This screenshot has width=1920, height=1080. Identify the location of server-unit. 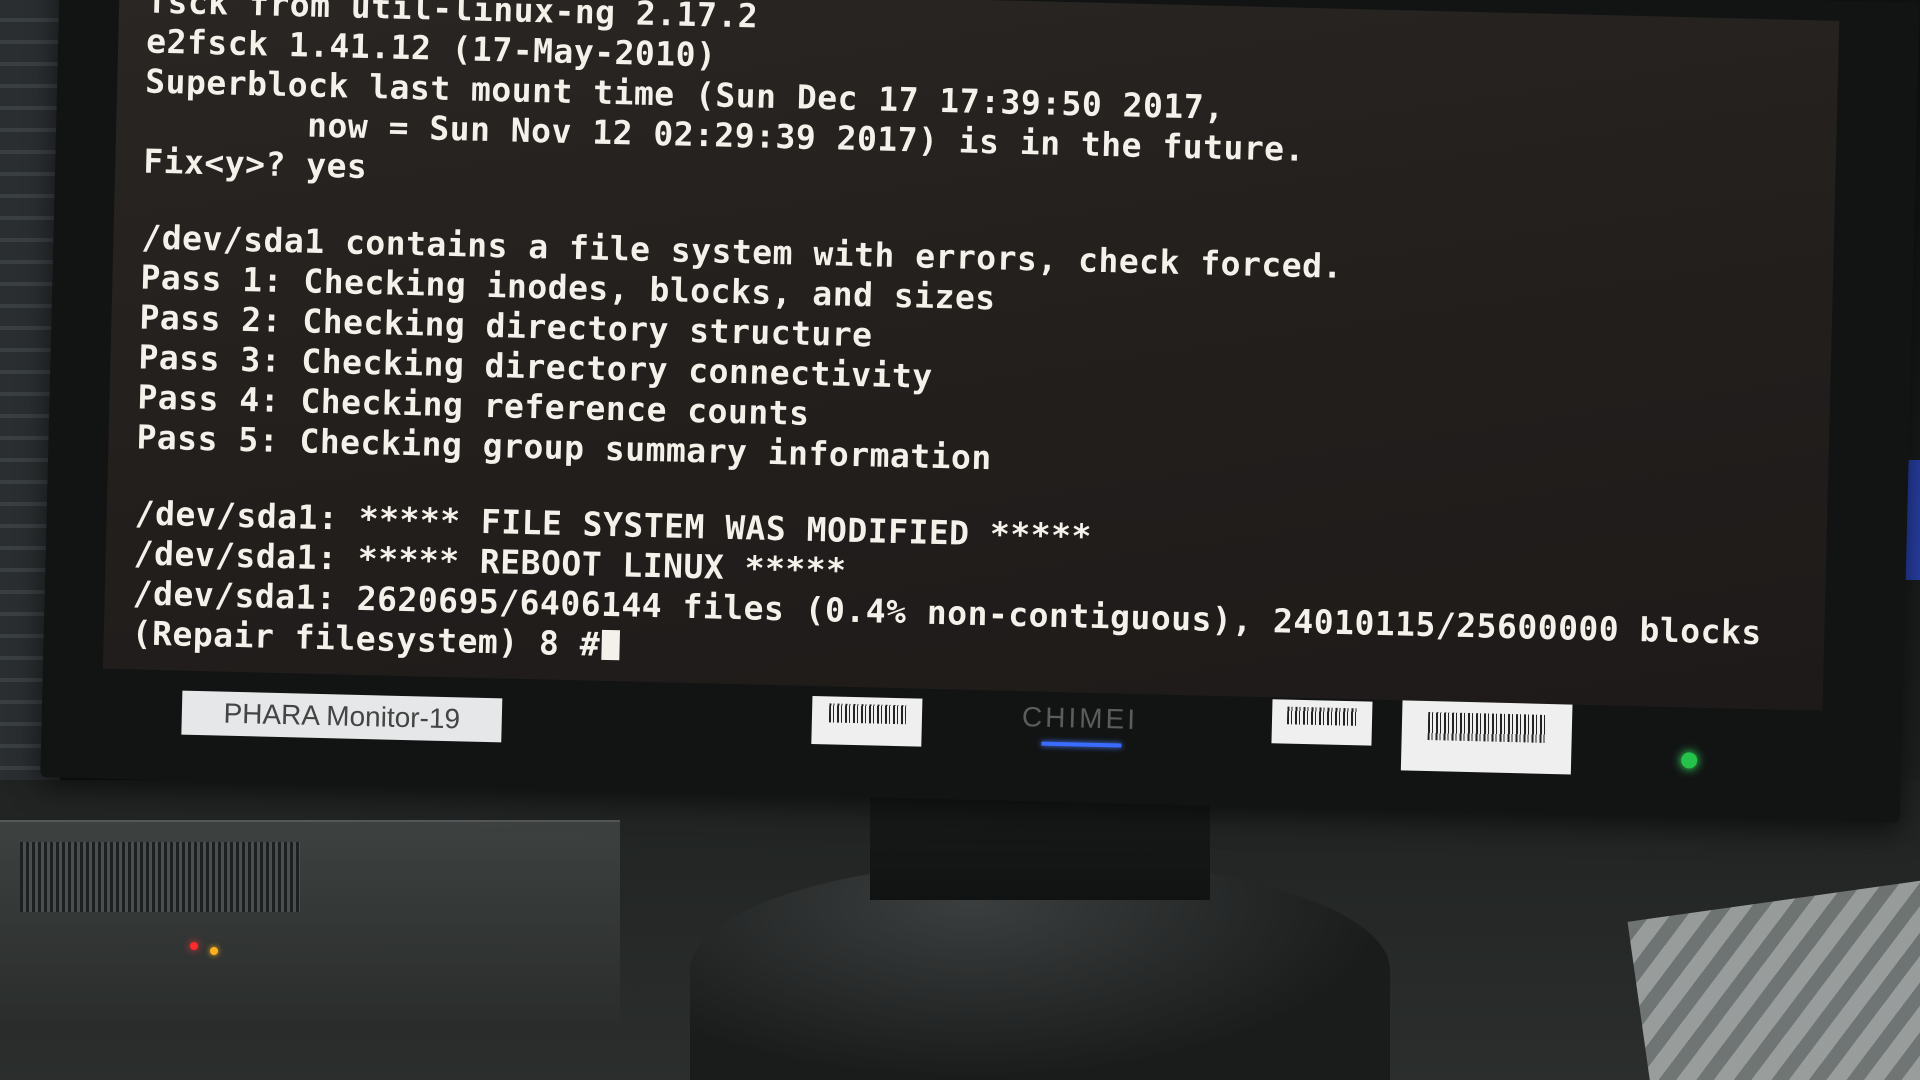
(310, 921).